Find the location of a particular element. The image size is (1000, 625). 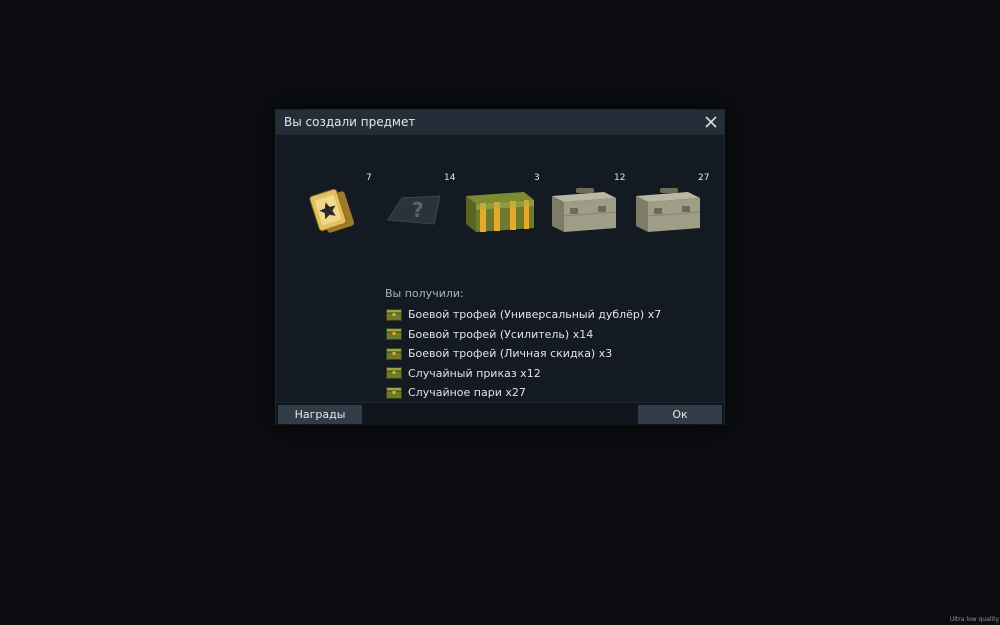

star-cards-icon is located at coordinates (332, 210).